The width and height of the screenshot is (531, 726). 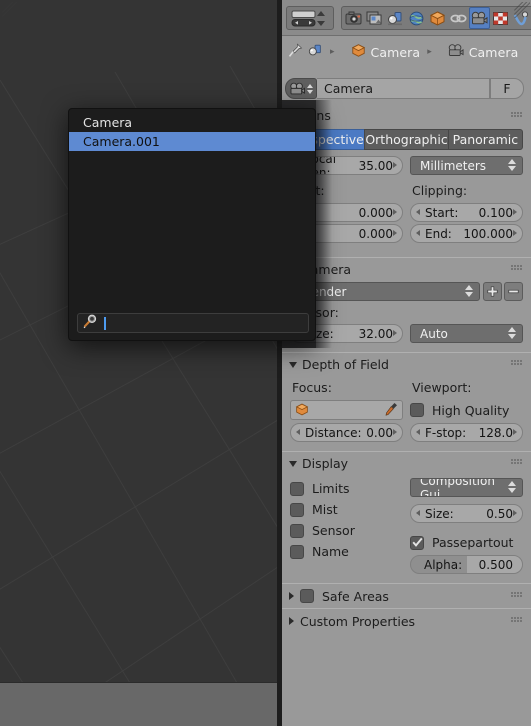 What do you see at coordinates (346, 432) in the screenshot?
I see `dof-distance-field: Distance: 0.00` at bounding box center [346, 432].